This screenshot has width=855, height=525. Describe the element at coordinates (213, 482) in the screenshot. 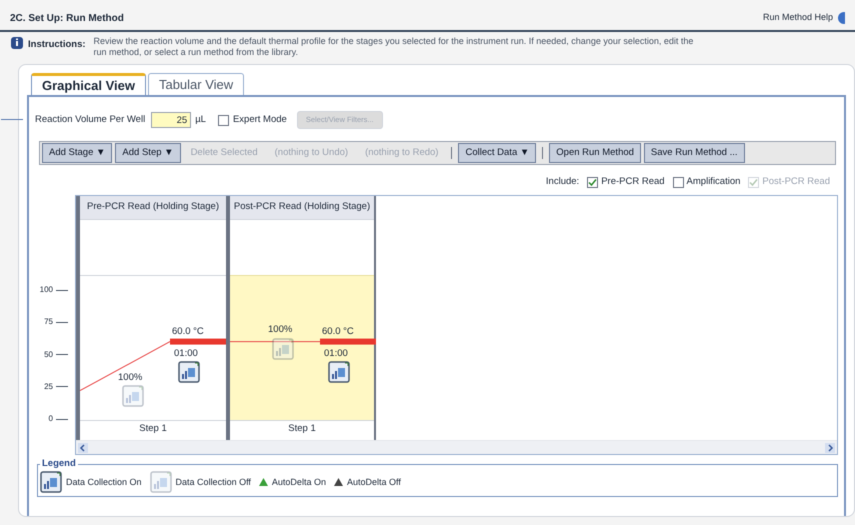

I see `legend-label: Data Collection Off` at that location.